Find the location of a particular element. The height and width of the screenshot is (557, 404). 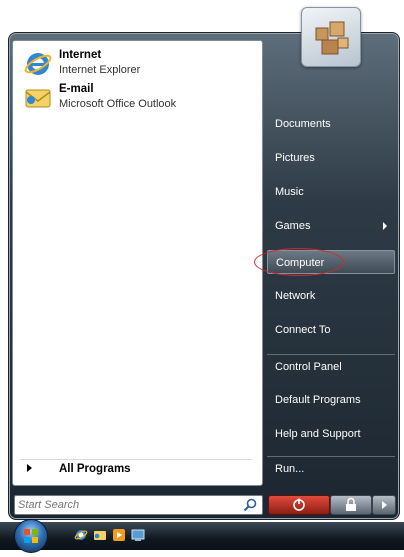

pinned-email: E-mail Microsoft Office Outlook is located at coordinates (136, 98).